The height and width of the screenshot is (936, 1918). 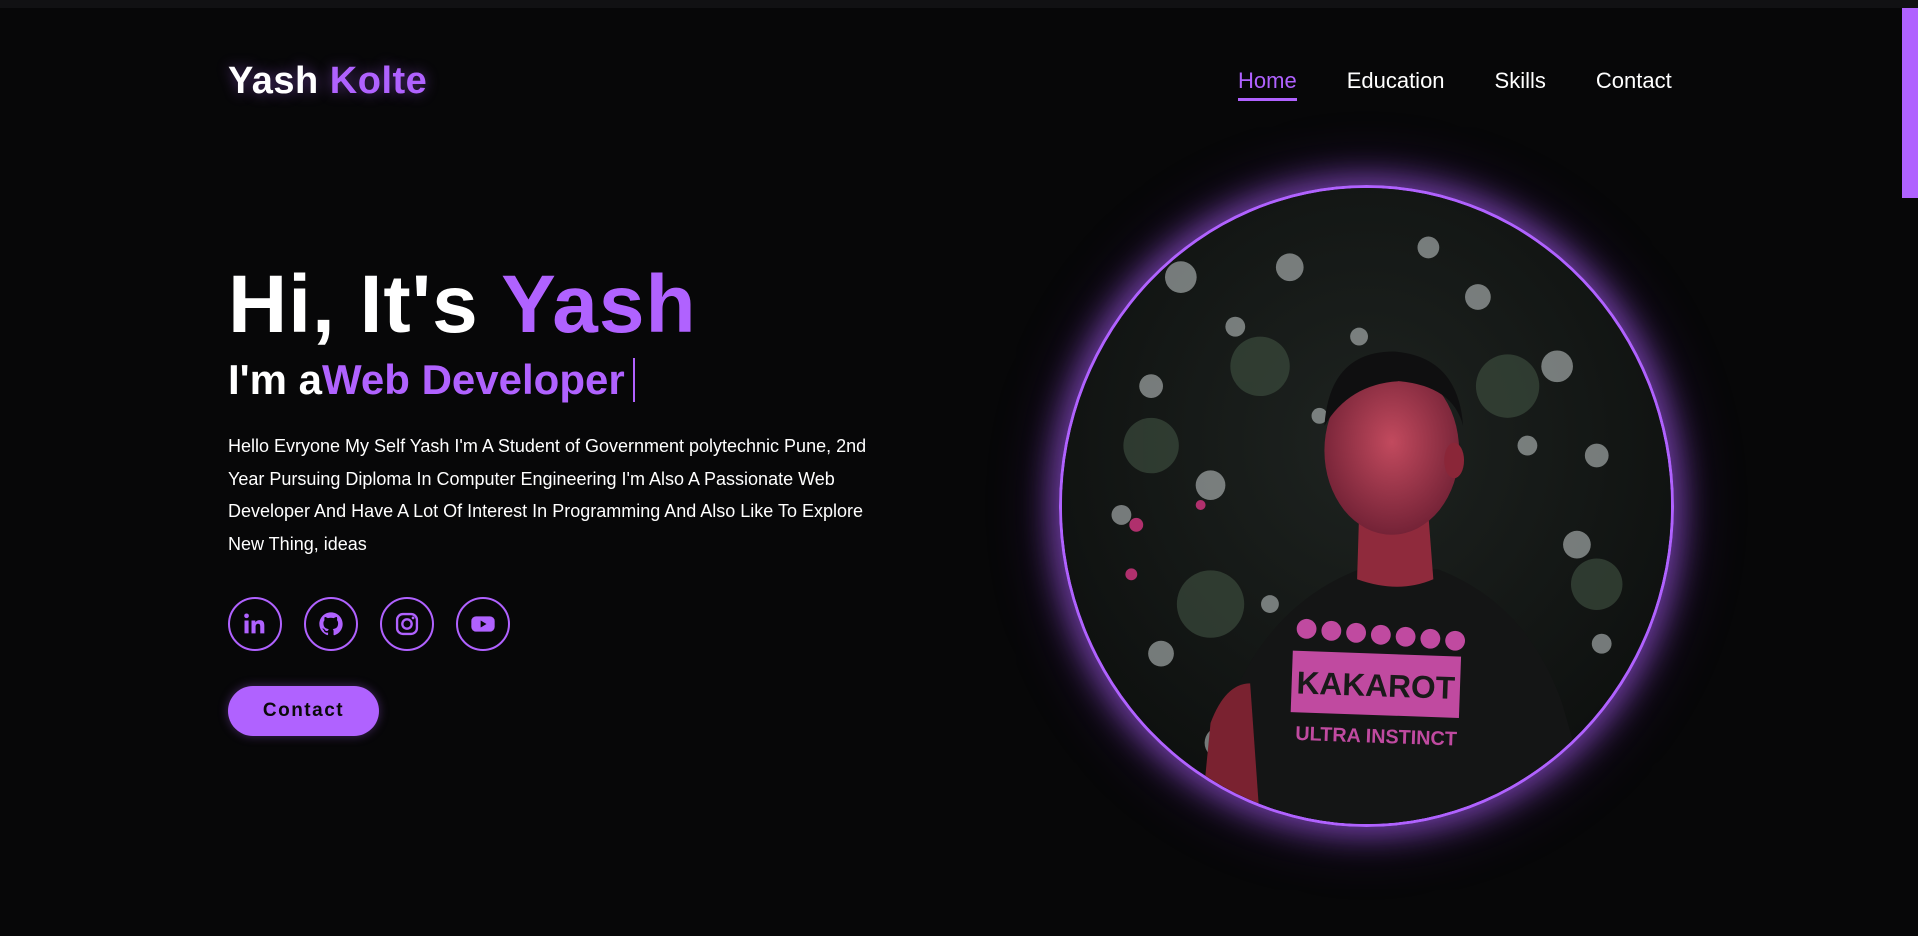 I want to click on hero-title: Hi, It's Yash, so click(x=462, y=305).